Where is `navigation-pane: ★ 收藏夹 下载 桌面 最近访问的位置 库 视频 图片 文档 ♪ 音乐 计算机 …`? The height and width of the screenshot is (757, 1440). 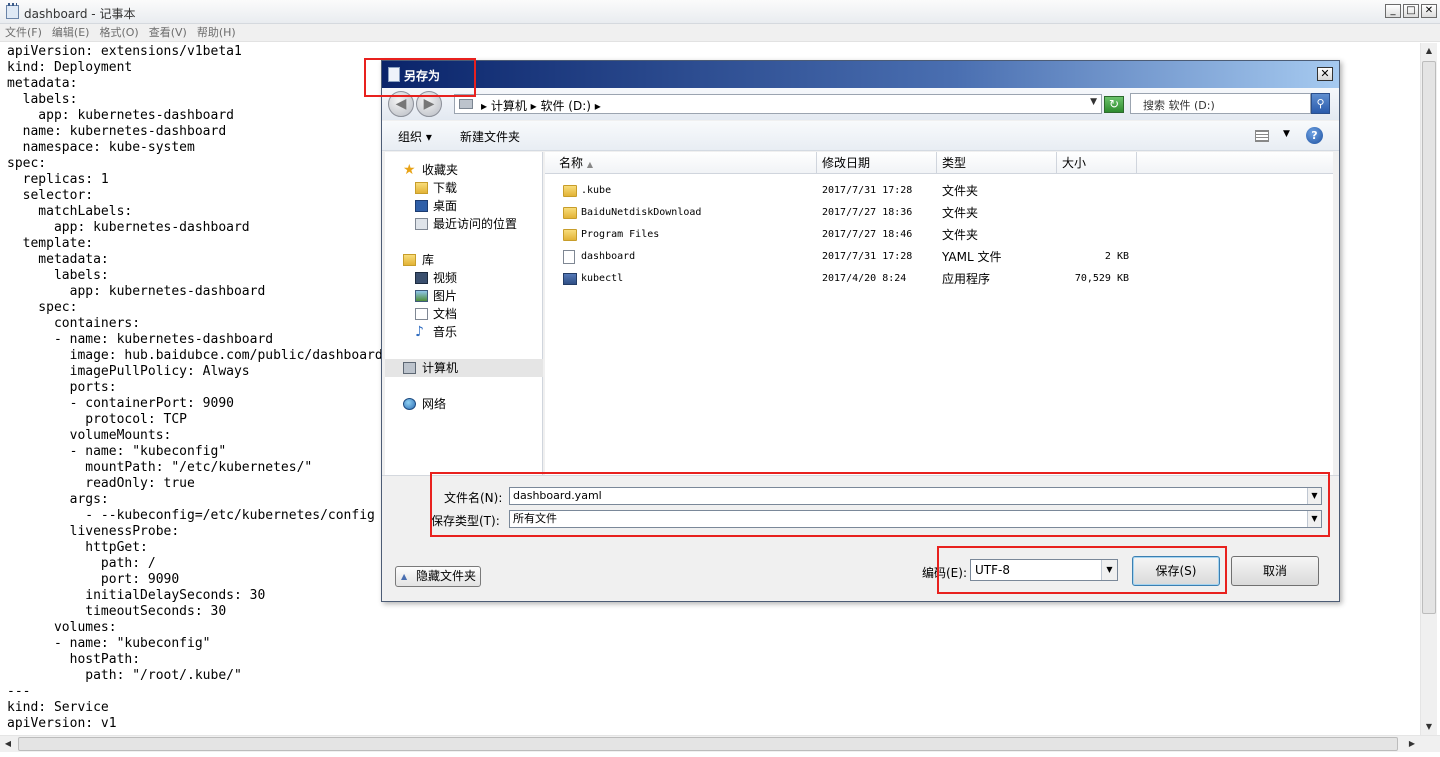
navigation-pane: ★ 收藏夹 下载 桌面 最近访问的位置 库 视频 图片 文档 ♪ 音乐 计算机 … is located at coordinates (464, 313).